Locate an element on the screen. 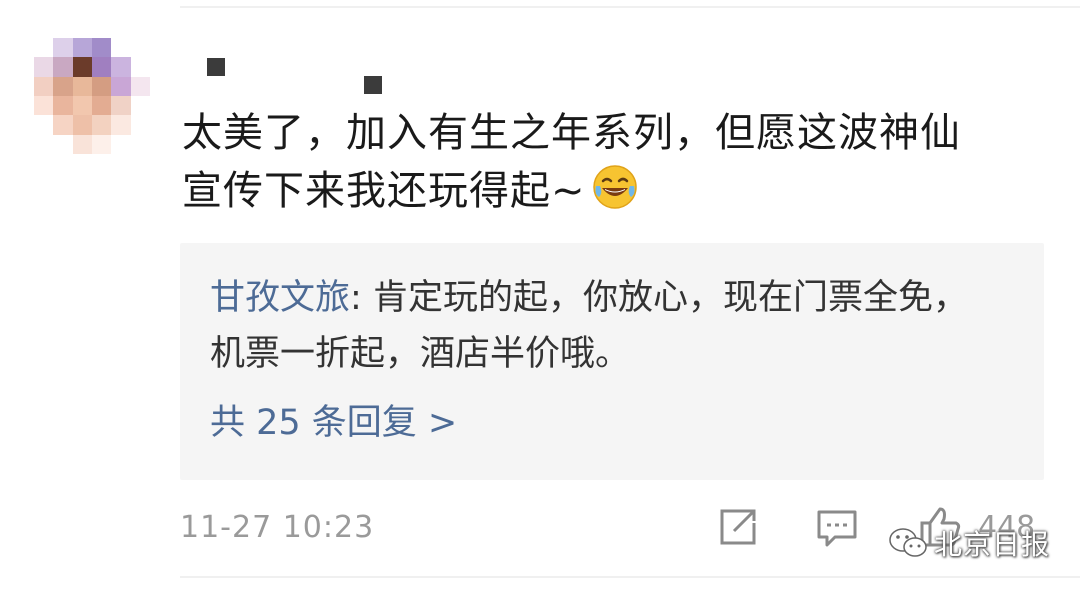 The width and height of the screenshot is (1080, 589). share-icon is located at coordinates (738, 527).